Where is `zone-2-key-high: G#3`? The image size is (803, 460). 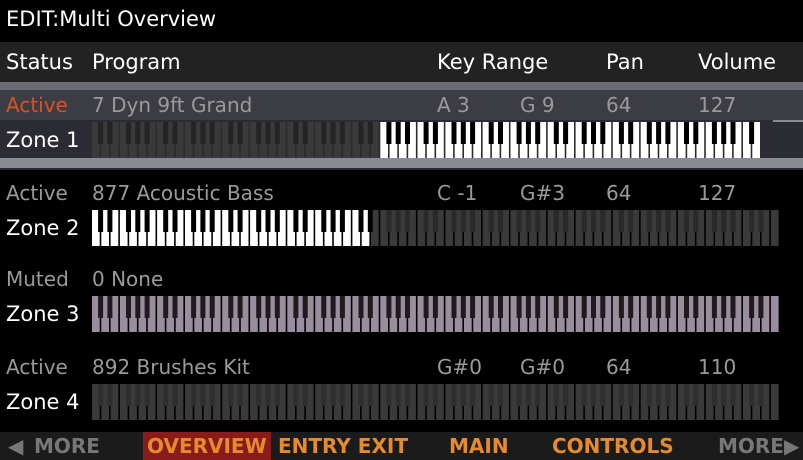
zone-2-key-high: G#3 is located at coordinates (542, 193).